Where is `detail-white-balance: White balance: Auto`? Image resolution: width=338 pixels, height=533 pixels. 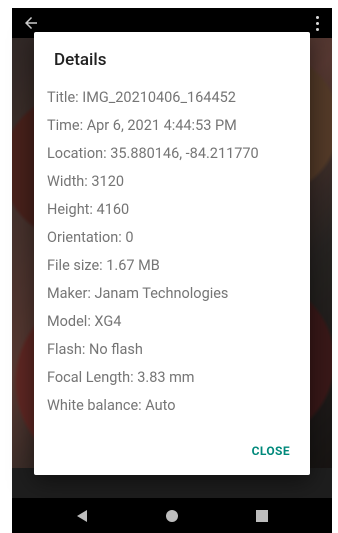 detail-white-balance: White balance: Auto is located at coordinates (111, 405).